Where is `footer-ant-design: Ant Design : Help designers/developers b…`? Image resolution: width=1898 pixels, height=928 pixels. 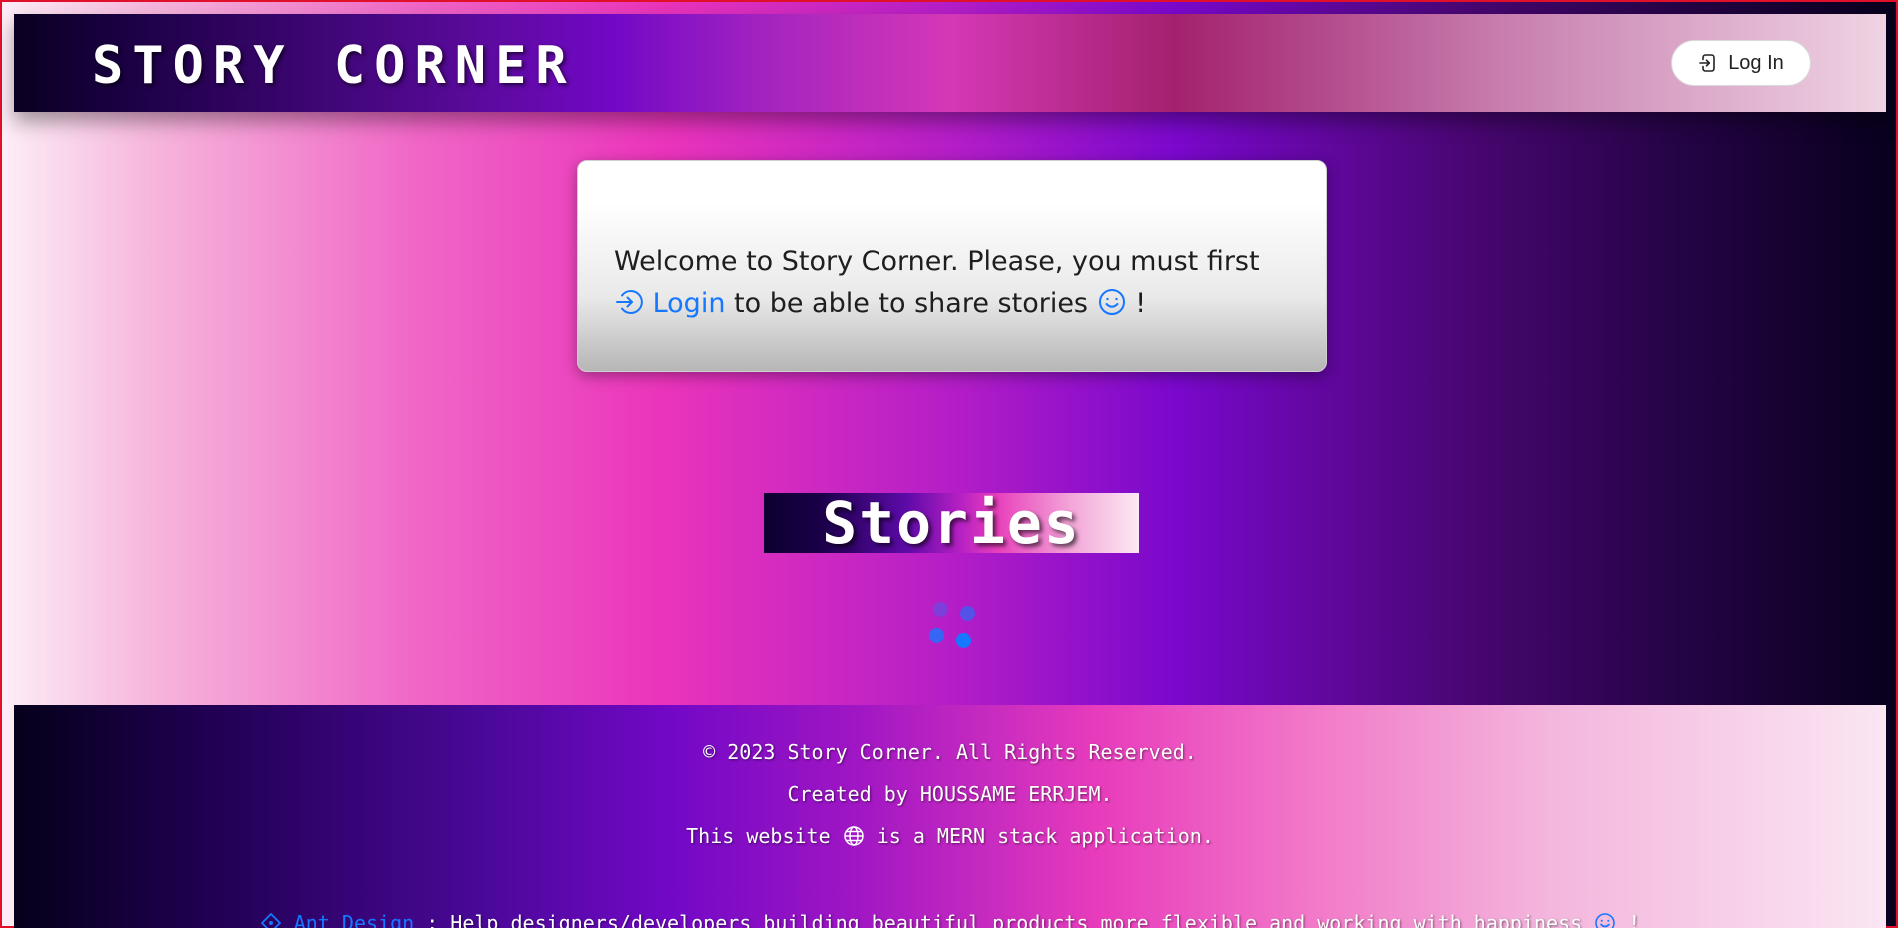 footer-ant-design: Ant Design : Help designers/developers b… is located at coordinates (950, 918).